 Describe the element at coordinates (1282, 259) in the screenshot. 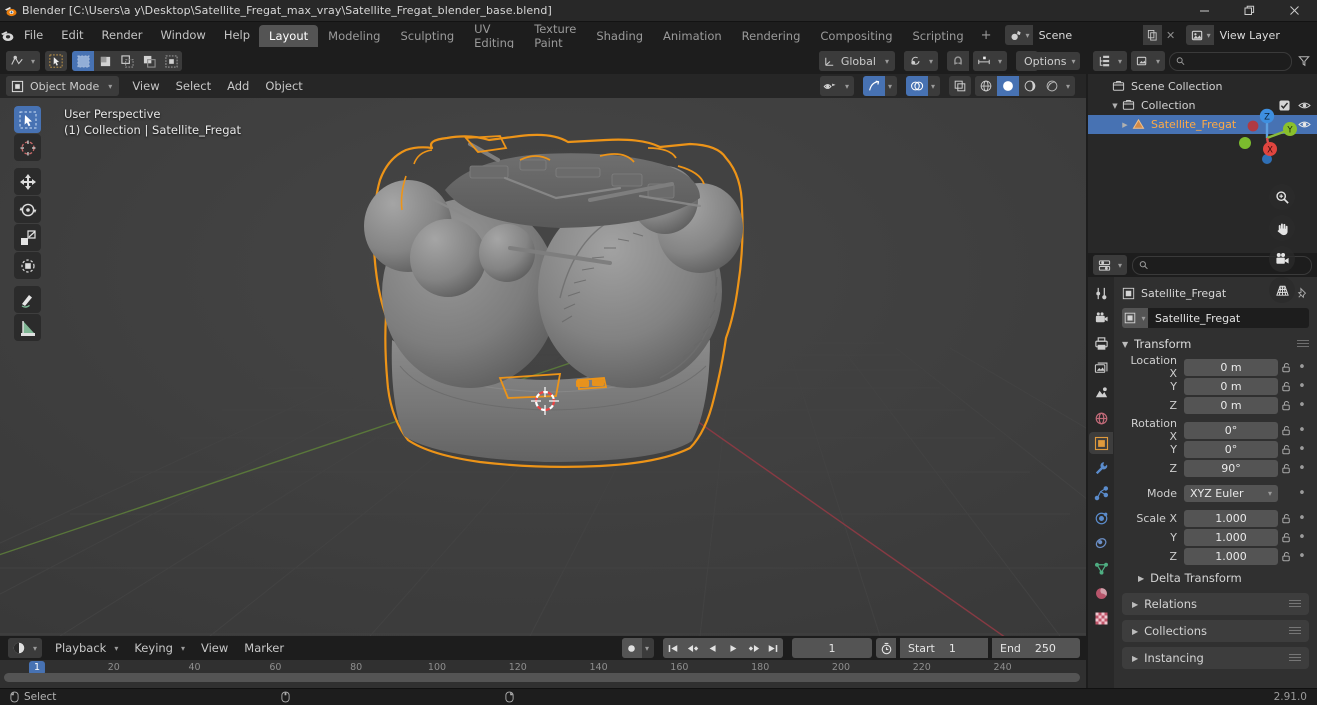

I see `camera-icon` at that location.